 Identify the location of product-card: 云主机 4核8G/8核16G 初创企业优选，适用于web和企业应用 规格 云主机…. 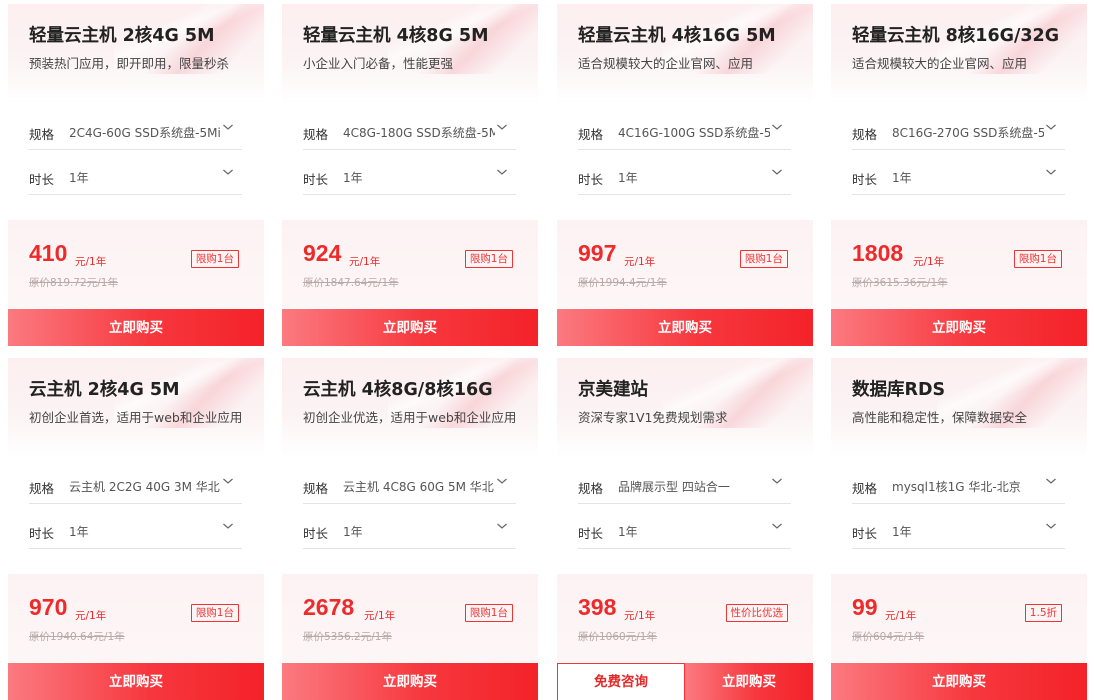
(410, 529).